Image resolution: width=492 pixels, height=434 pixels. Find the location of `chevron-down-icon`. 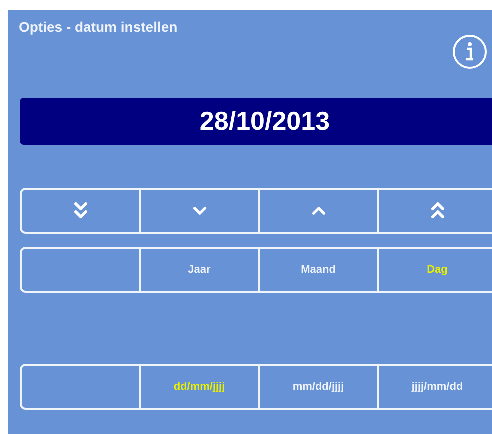

chevron-down-icon is located at coordinates (199, 211).